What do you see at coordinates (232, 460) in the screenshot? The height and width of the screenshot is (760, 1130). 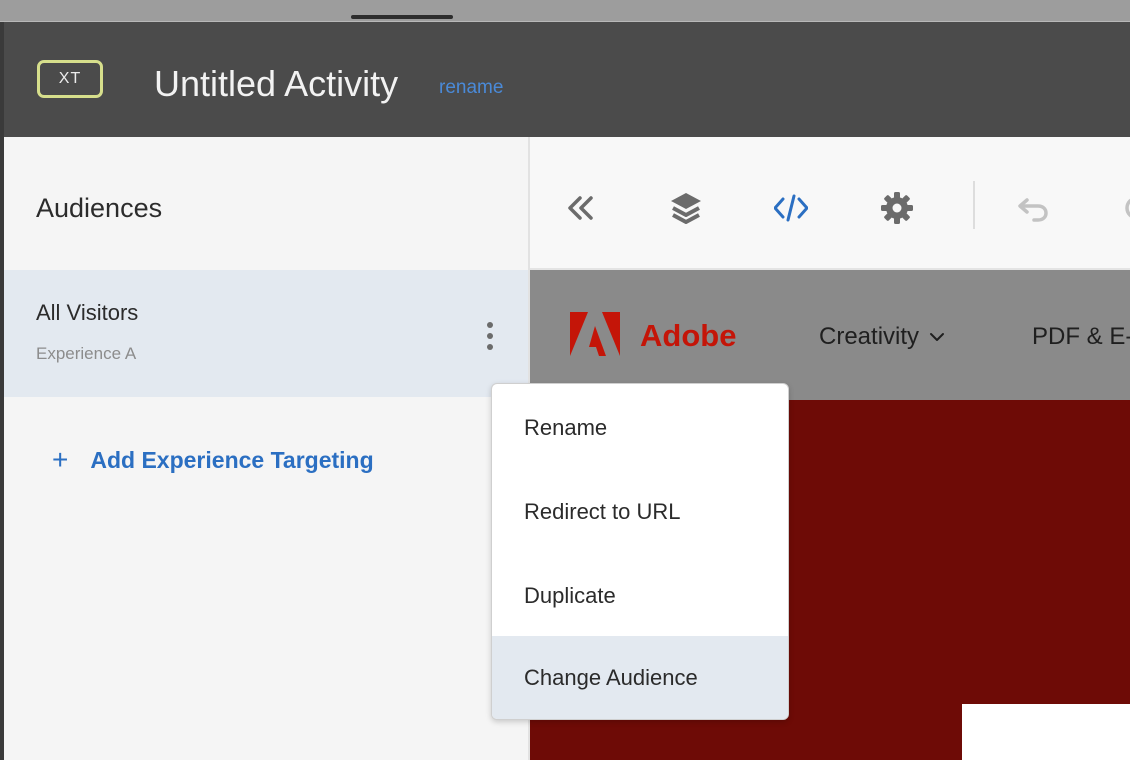 I see `add-experience-targeting-label: Add Experience Targeting` at bounding box center [232, 460].